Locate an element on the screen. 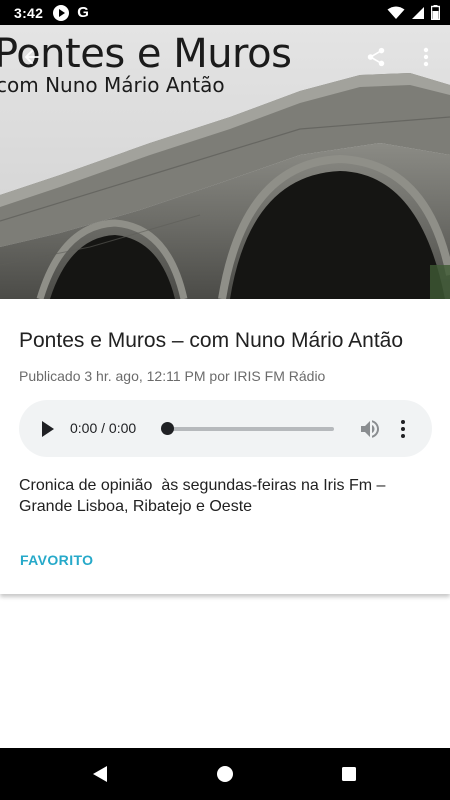 Image resolution: width=450 pixels, height=800 pixels. more-vert-icon is located at coordinates (426, 57).